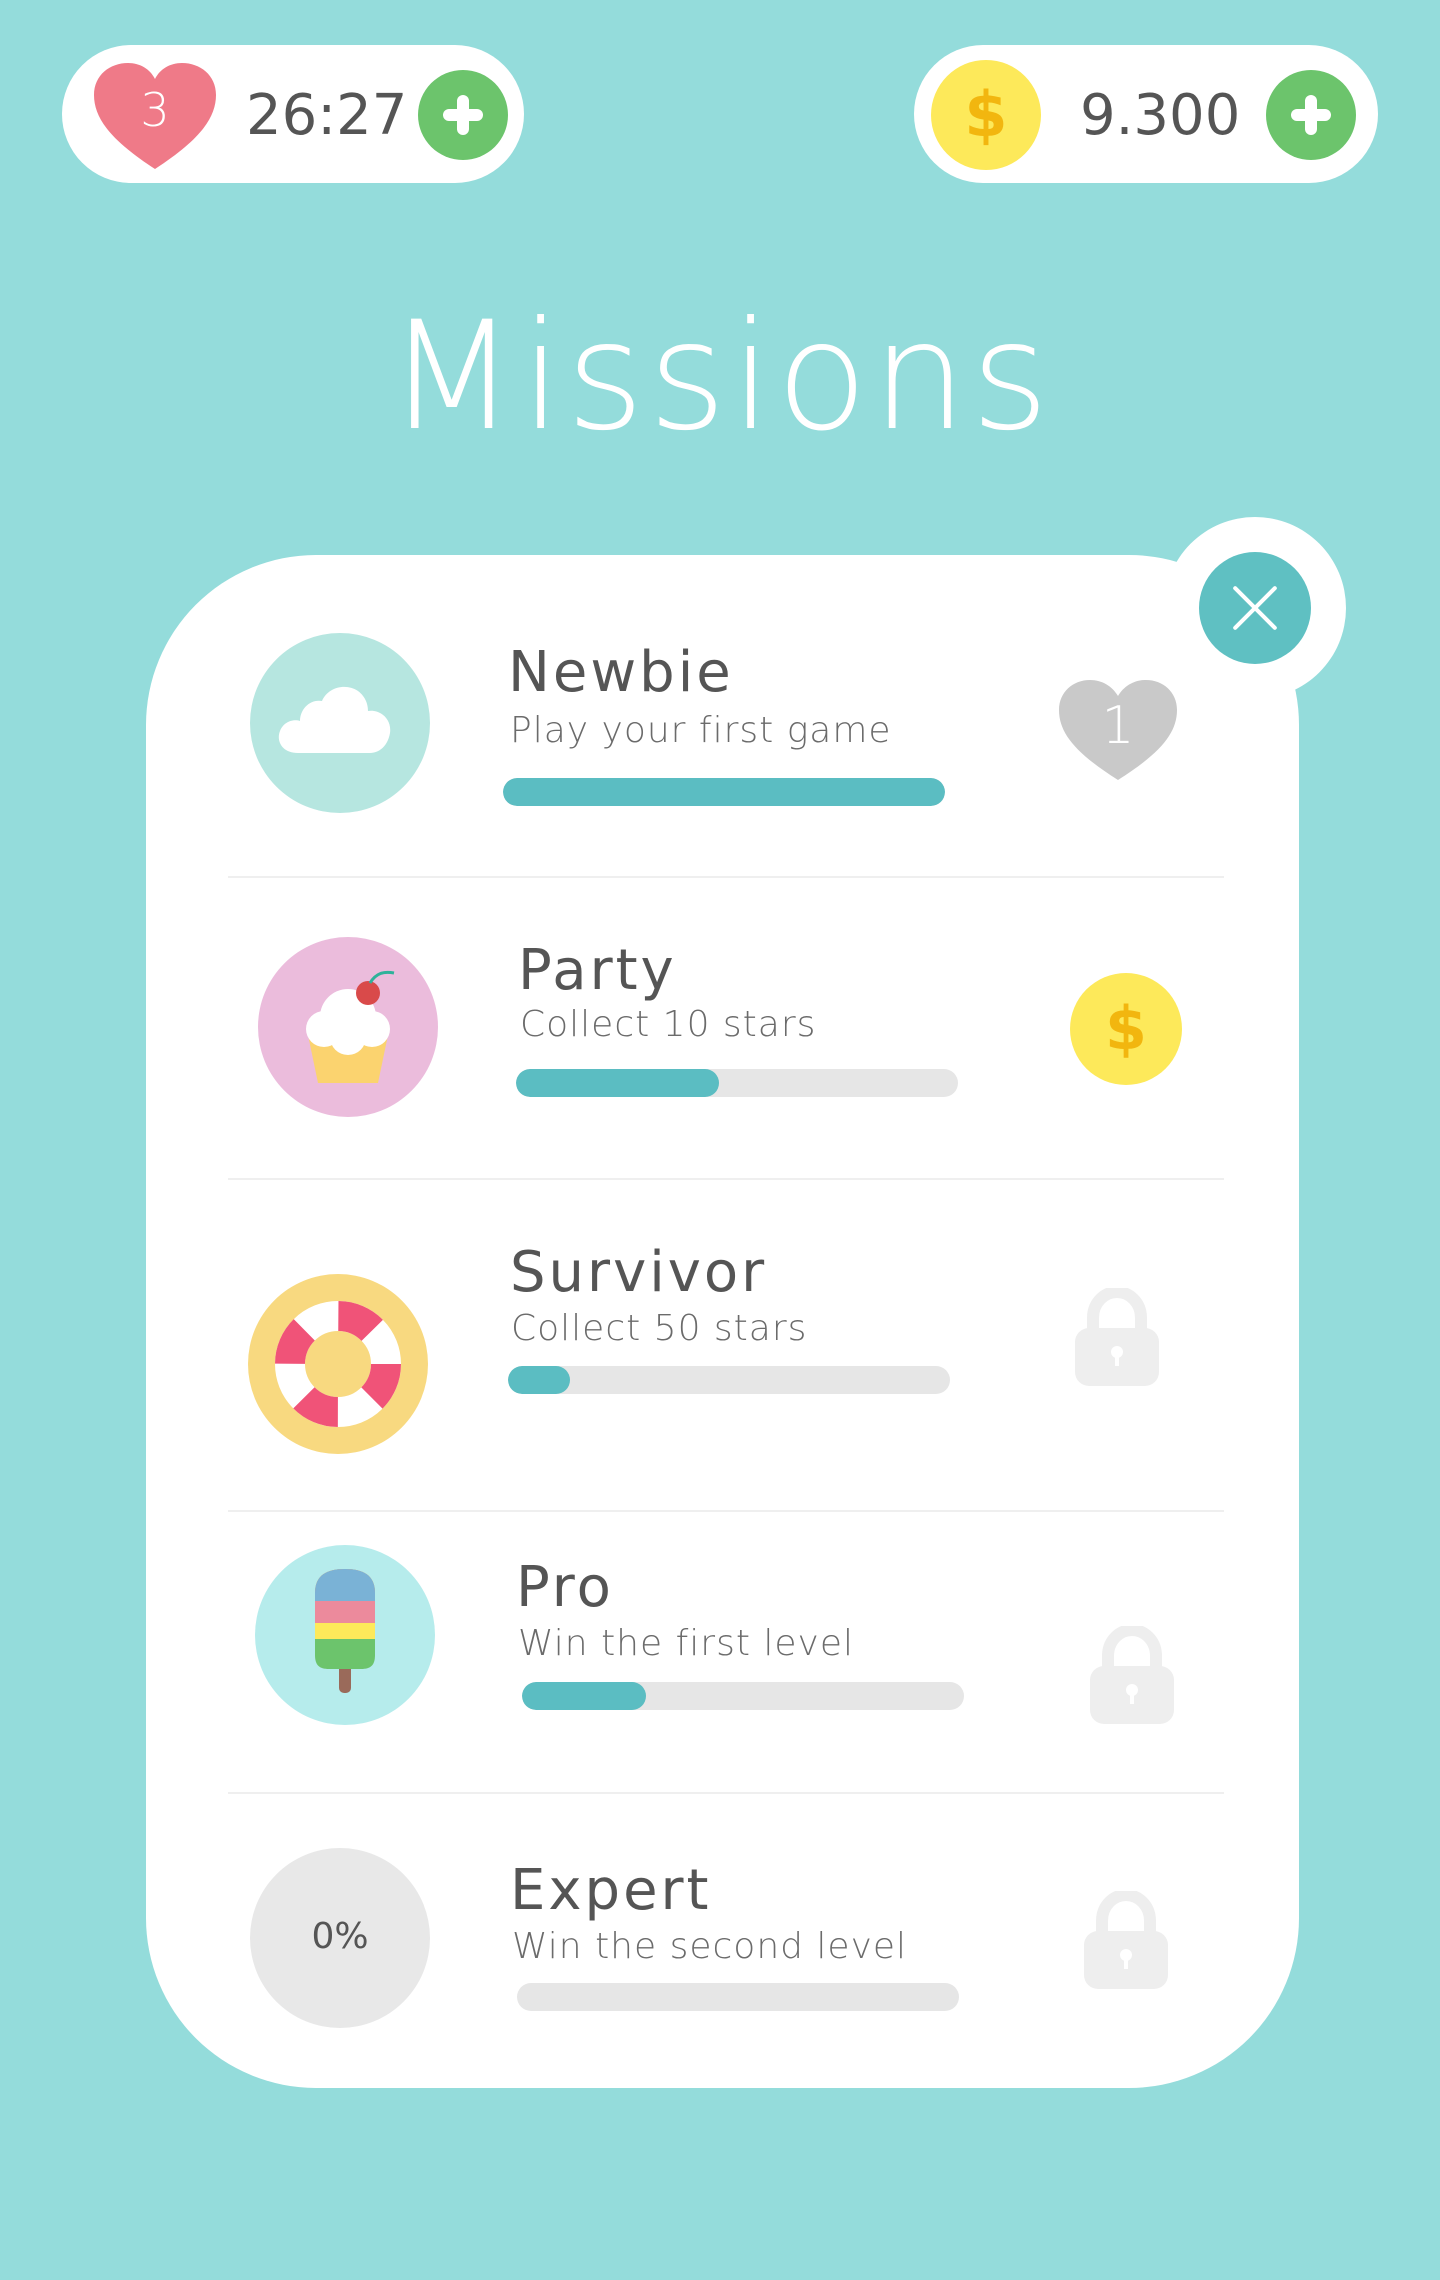 Image resolution: width=1440 pixels, height=2280 pixels. What do you see at coordinates (720, 377) in the screenshot?
I see `page-title: Missions` at bounding box center [720, 377].